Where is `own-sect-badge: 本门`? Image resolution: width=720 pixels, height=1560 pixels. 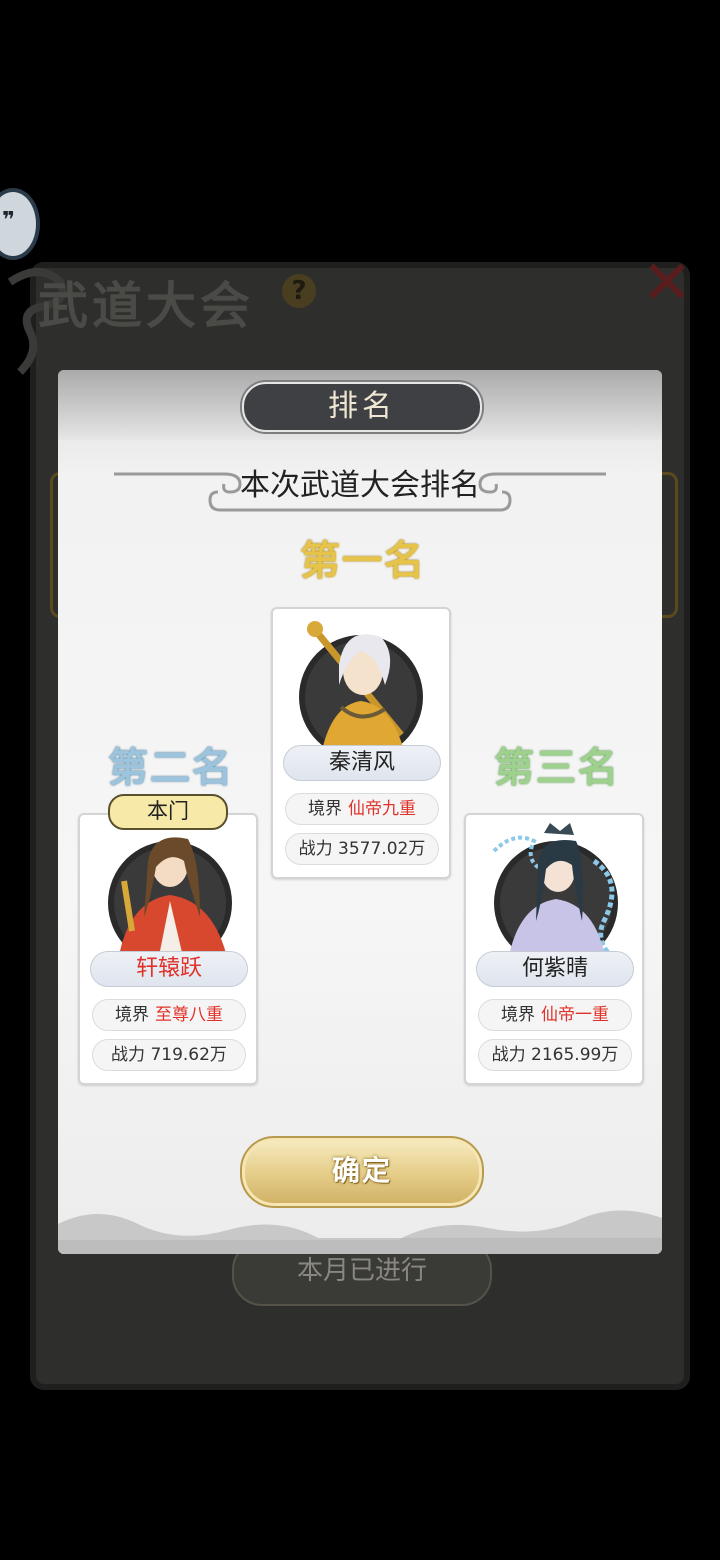 own-sect-badge: 本门 is located at coordinates (168, 812).